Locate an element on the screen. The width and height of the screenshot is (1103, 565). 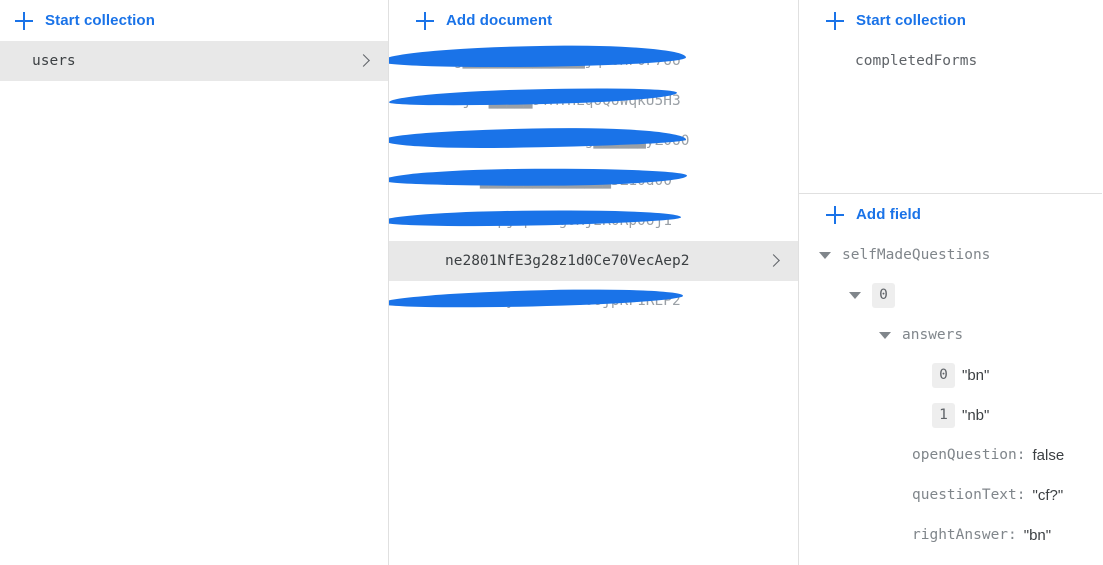
field-row-answer-0: 0 "bn" is located at coordinates (950, 375).